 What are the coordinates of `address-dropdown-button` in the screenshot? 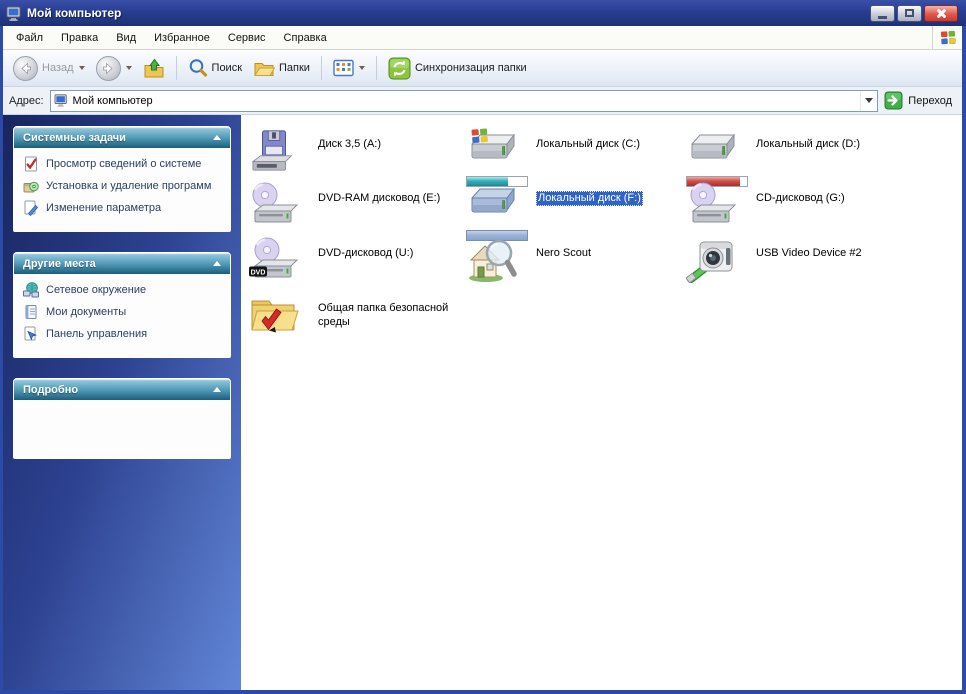 It's located at (868, 100).